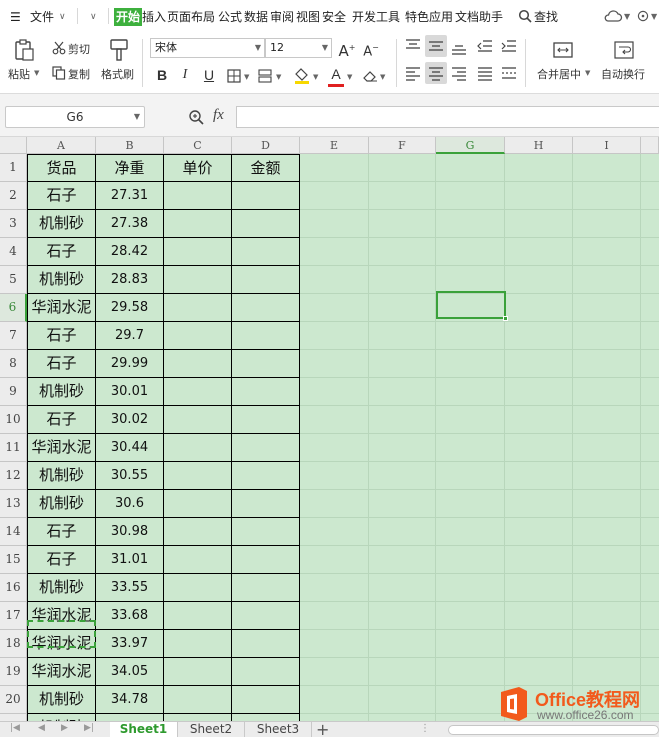 This screenshot has width=659, height=737. I want to click on search-label: 查找, so click(546, 17).